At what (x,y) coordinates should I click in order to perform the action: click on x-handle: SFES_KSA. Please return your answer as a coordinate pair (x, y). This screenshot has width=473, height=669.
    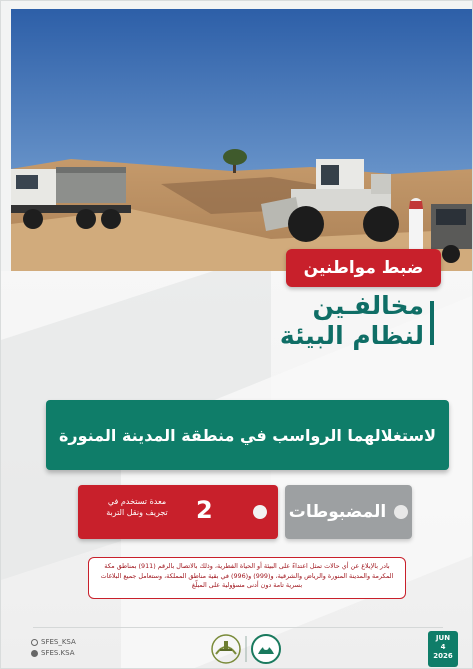
    Looking at the image, I should click on (58, 642).